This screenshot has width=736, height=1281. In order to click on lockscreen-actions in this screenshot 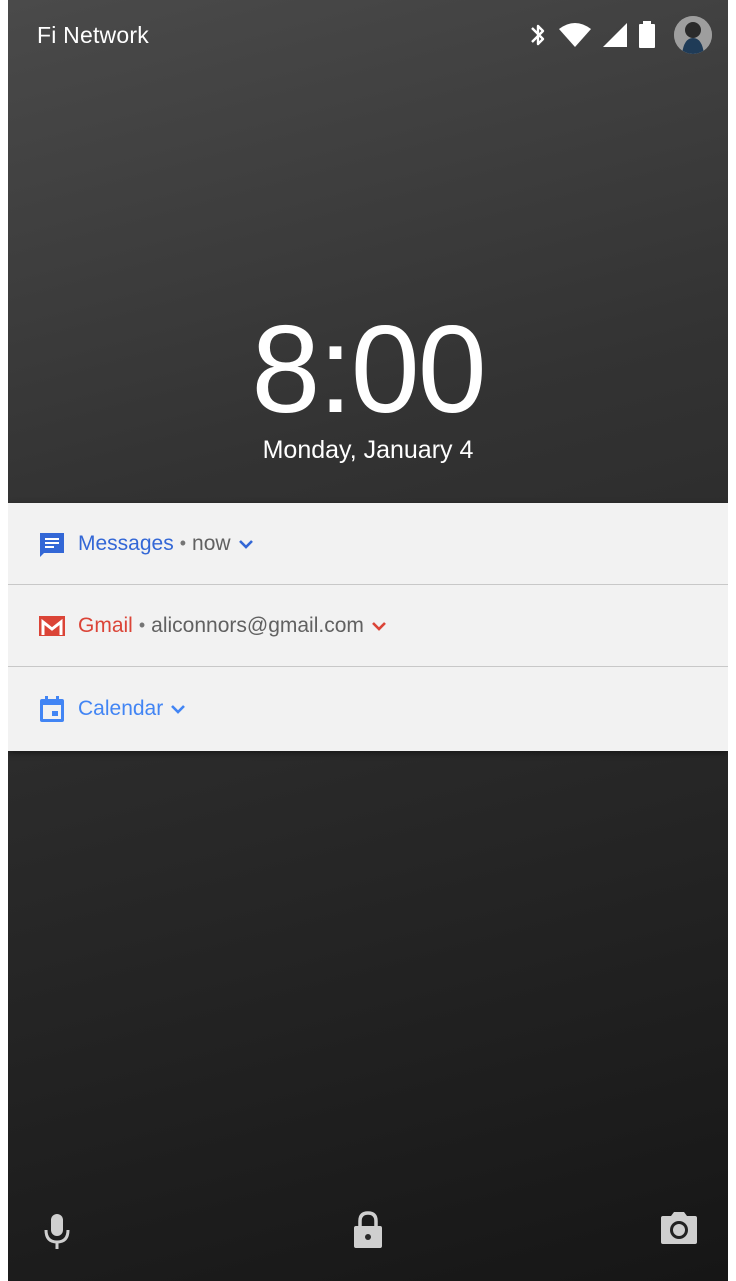, I will do `click(368, 1235)`.